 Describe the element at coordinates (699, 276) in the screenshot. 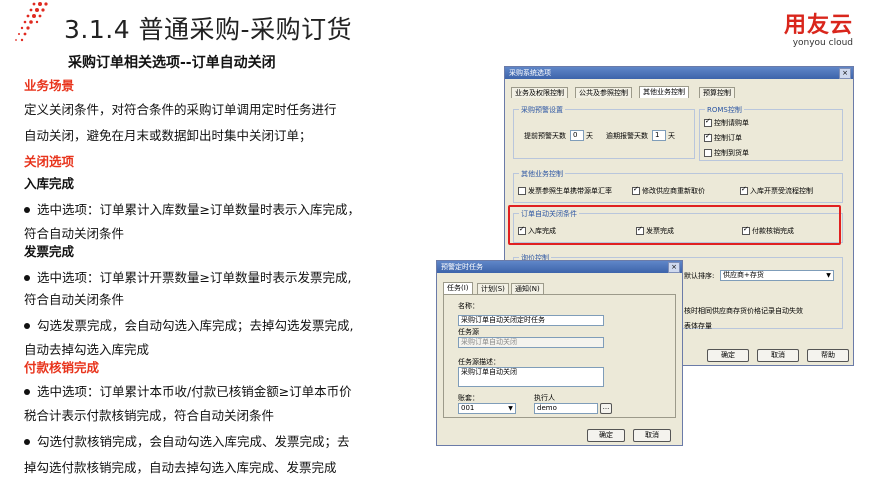

I see `sort-label: 默认排序:` at that location.